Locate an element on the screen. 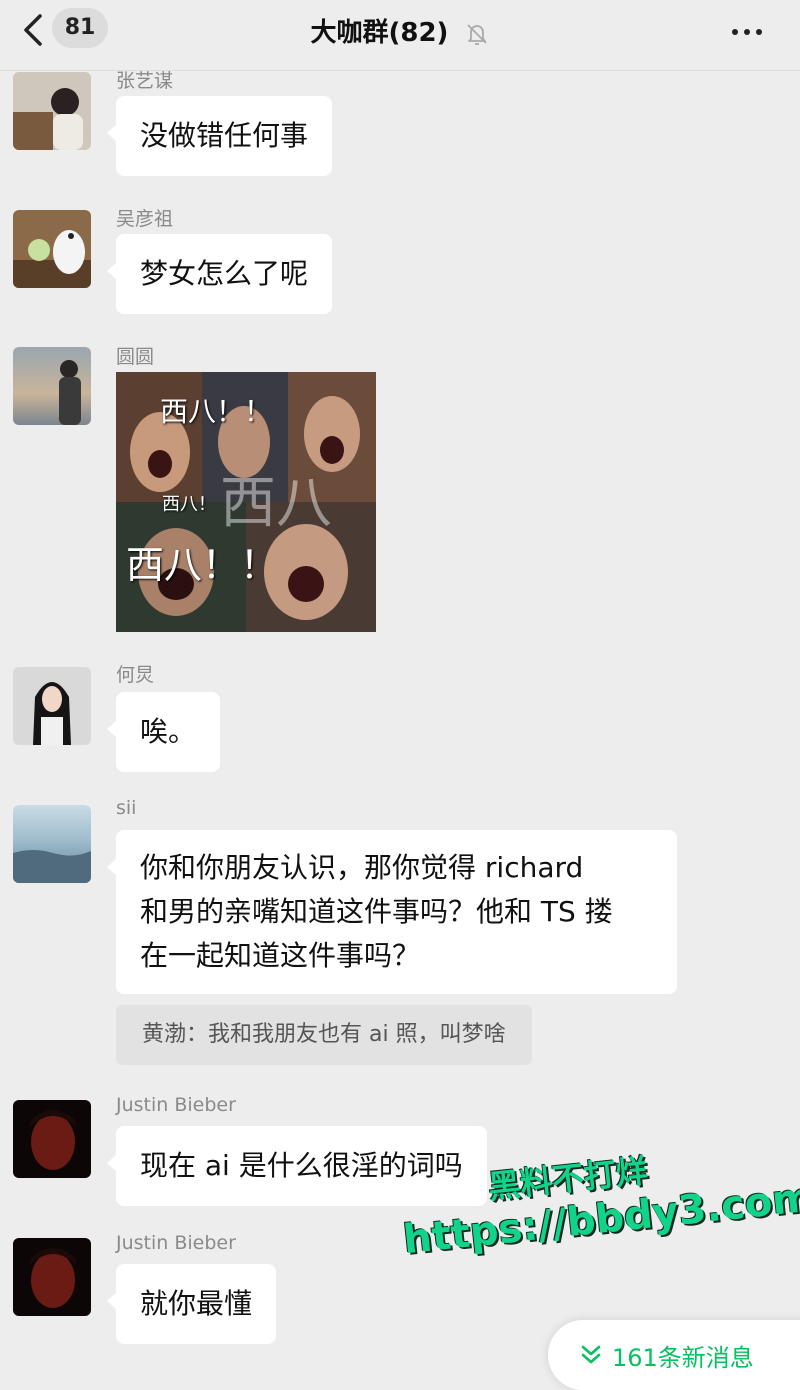 Image resolution: width=800 pixels, height=1390 pixels. new-messages-label: 161条新消息 is located at coordinates (683, 1358).